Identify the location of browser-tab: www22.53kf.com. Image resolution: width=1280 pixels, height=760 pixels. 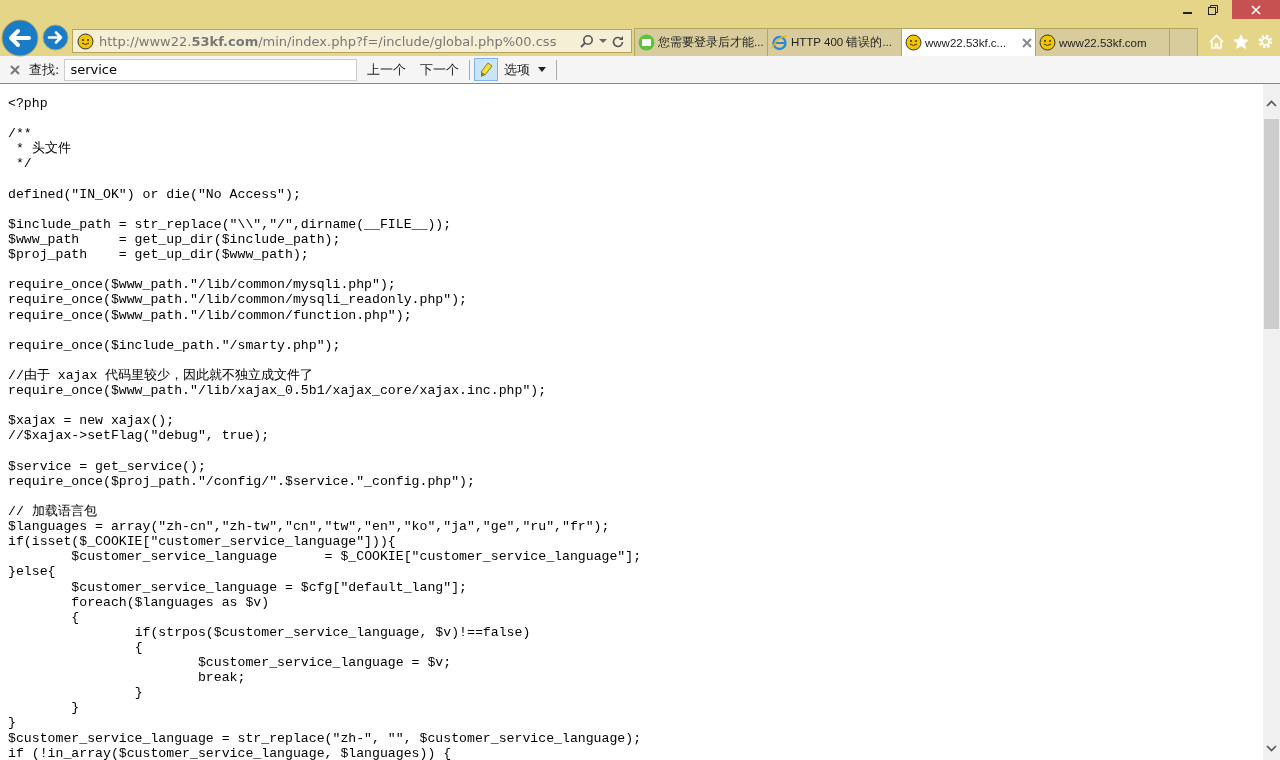
(1103, 42).